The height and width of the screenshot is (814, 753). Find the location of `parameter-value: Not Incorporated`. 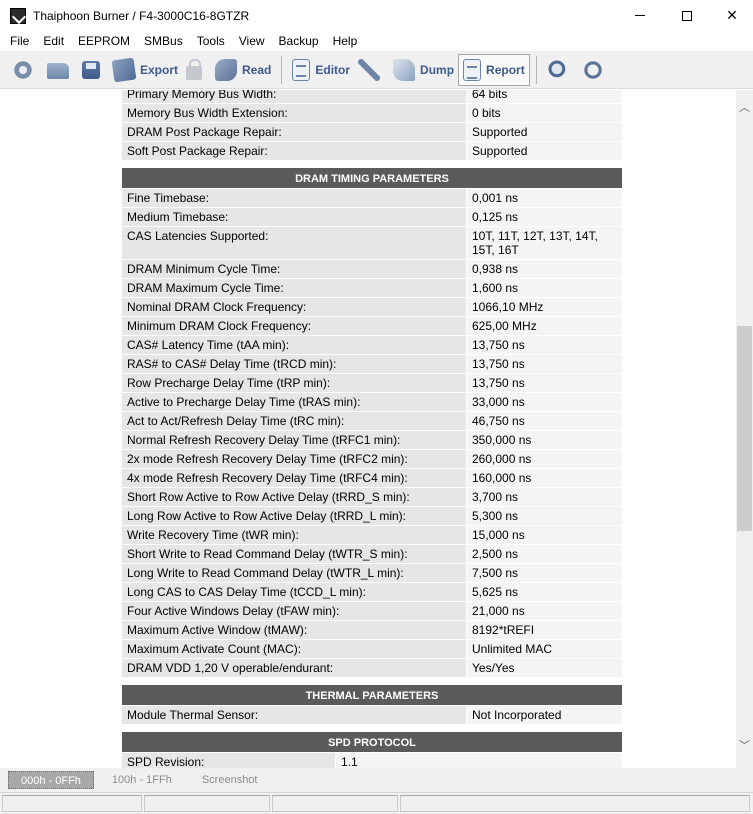

parameter-value: Not Incorporated is located at coordinates (544, 715).